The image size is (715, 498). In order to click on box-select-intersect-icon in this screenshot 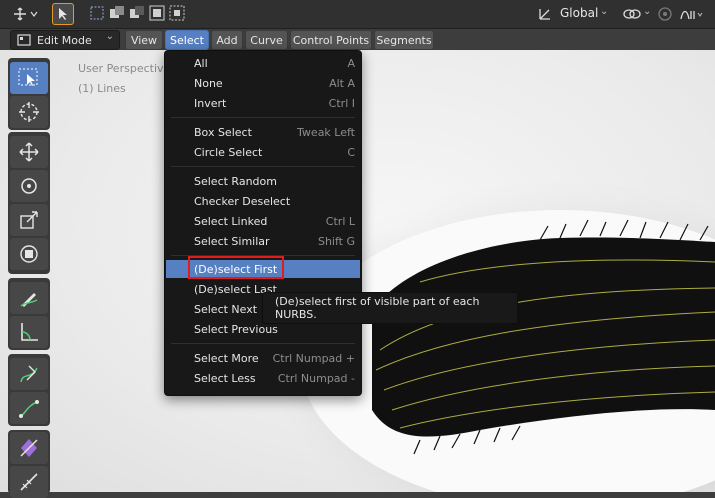, I will do `click(177, 13)`.